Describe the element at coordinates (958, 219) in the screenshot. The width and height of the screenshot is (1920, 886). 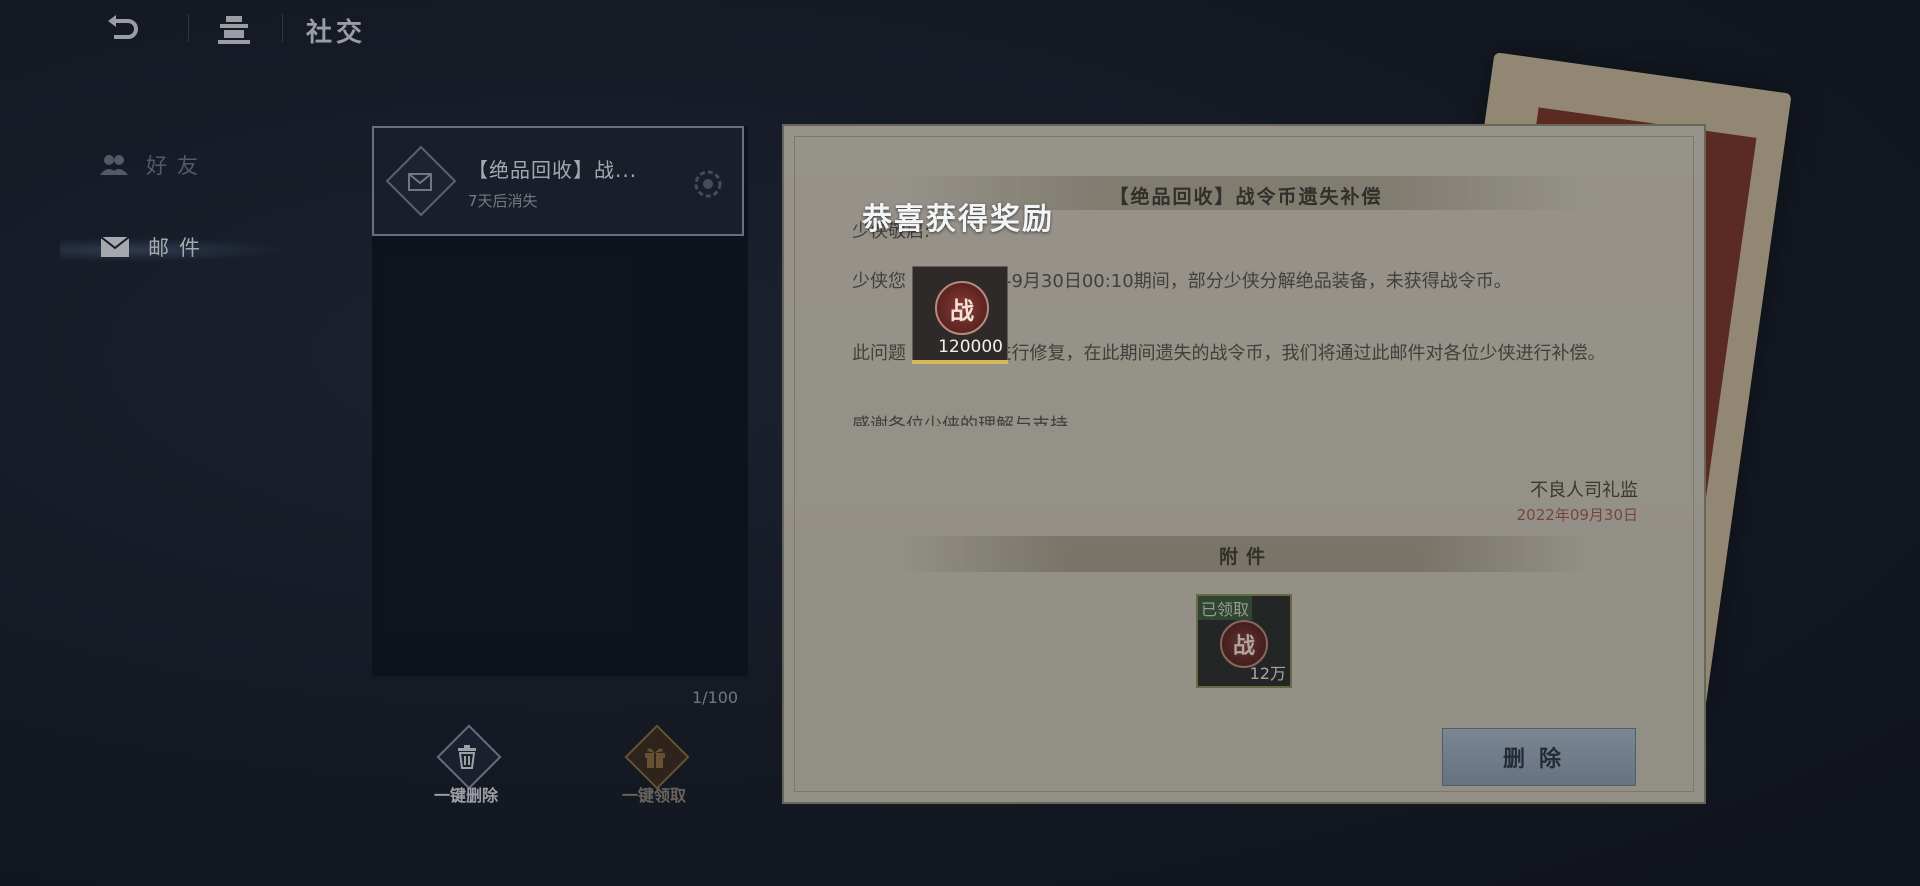
I see `reward-popup-title: 恭喜获得奖励` at that location.